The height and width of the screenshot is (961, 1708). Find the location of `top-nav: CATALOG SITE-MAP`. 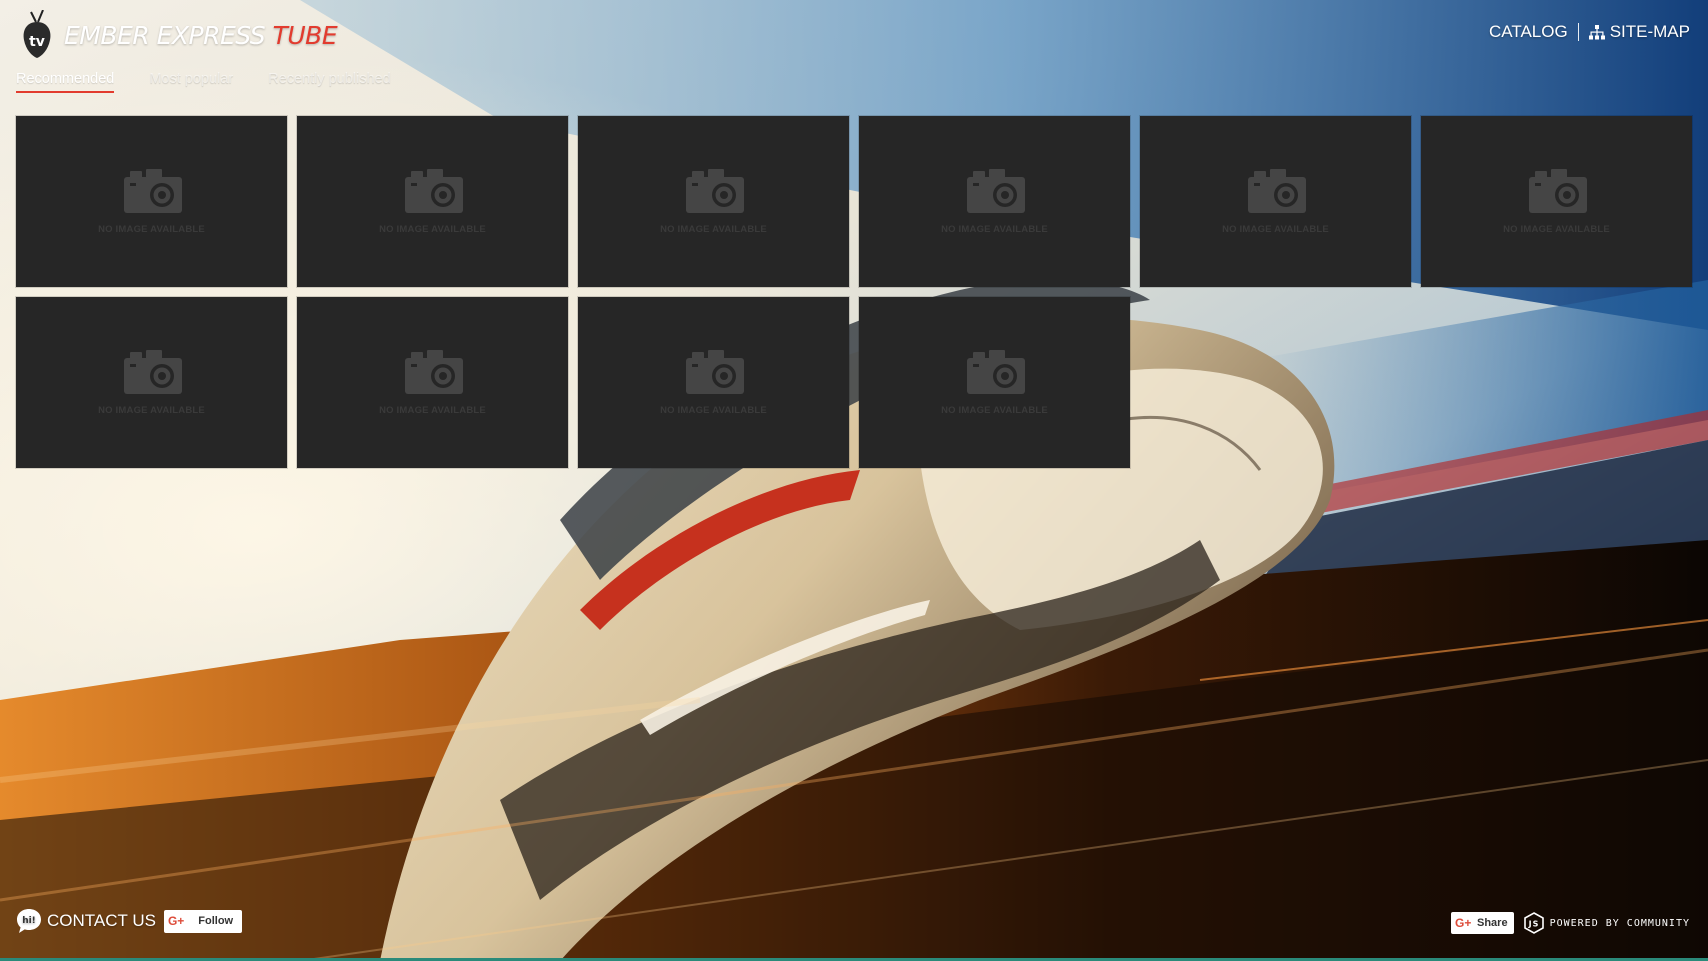

top-nav: CATALOG SITE-MAP is located at coordinates (1589, 32).